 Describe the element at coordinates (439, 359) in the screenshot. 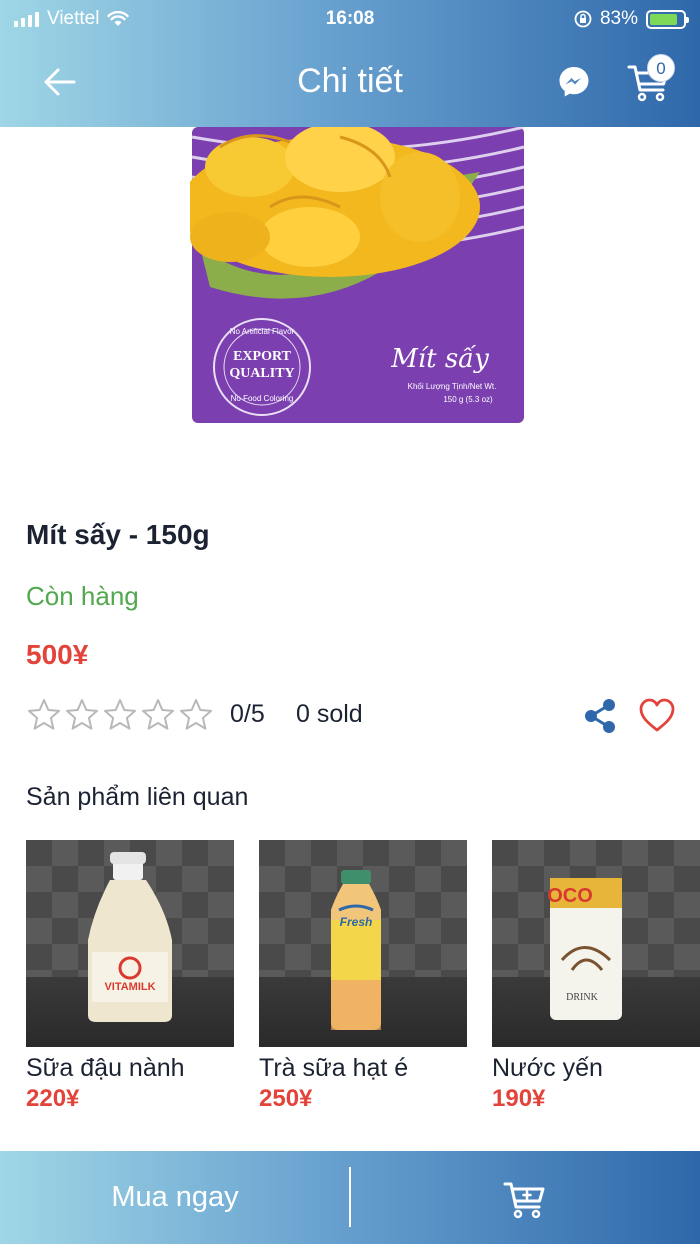

I see `product-image-title: Mít sấy` at that location.